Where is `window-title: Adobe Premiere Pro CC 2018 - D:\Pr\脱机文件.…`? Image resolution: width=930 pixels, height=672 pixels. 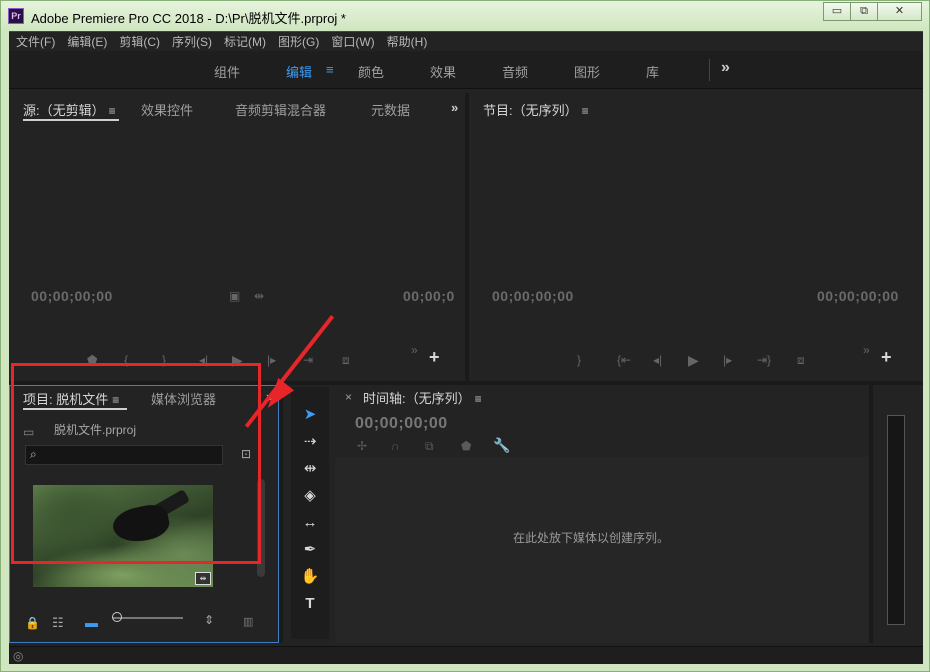 window-title: Adobe Premiere Pro CC 2018 - D:\Pr\脱机文件.… is located at coordinates (188, 18).